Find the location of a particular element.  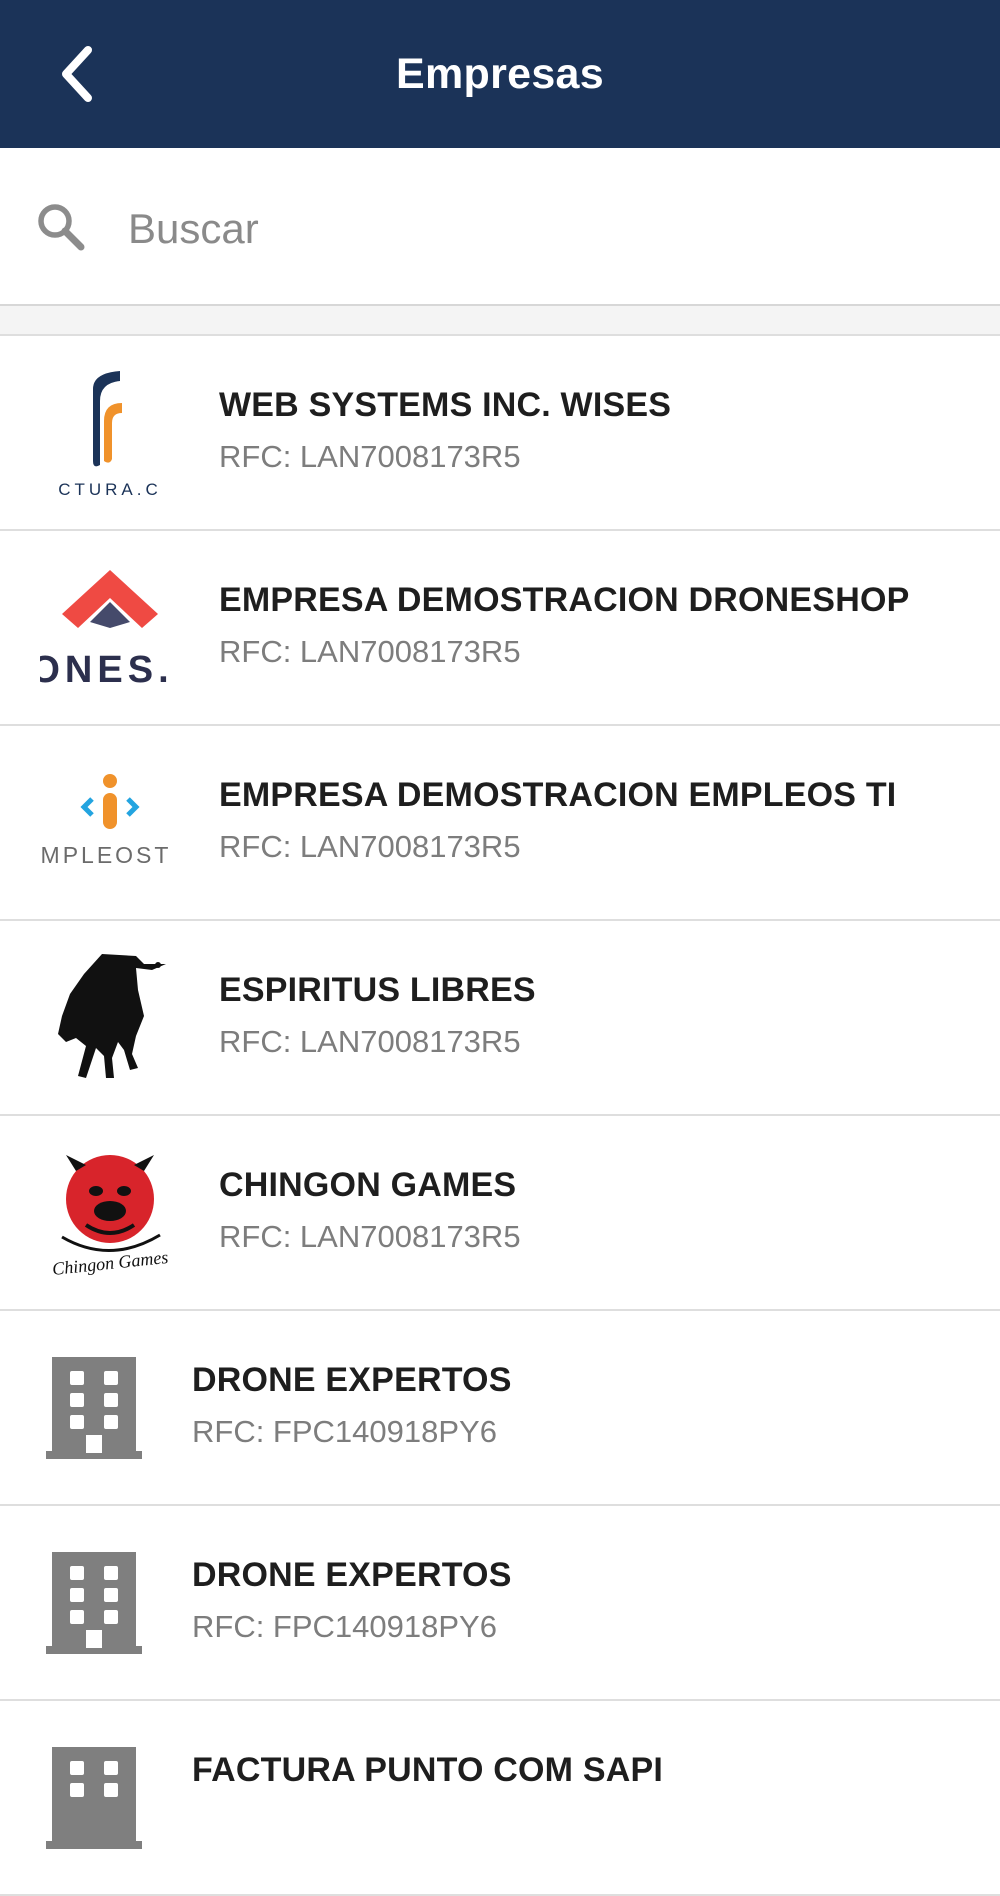

svg-text: ONES. is located at coordinates (107, 670).